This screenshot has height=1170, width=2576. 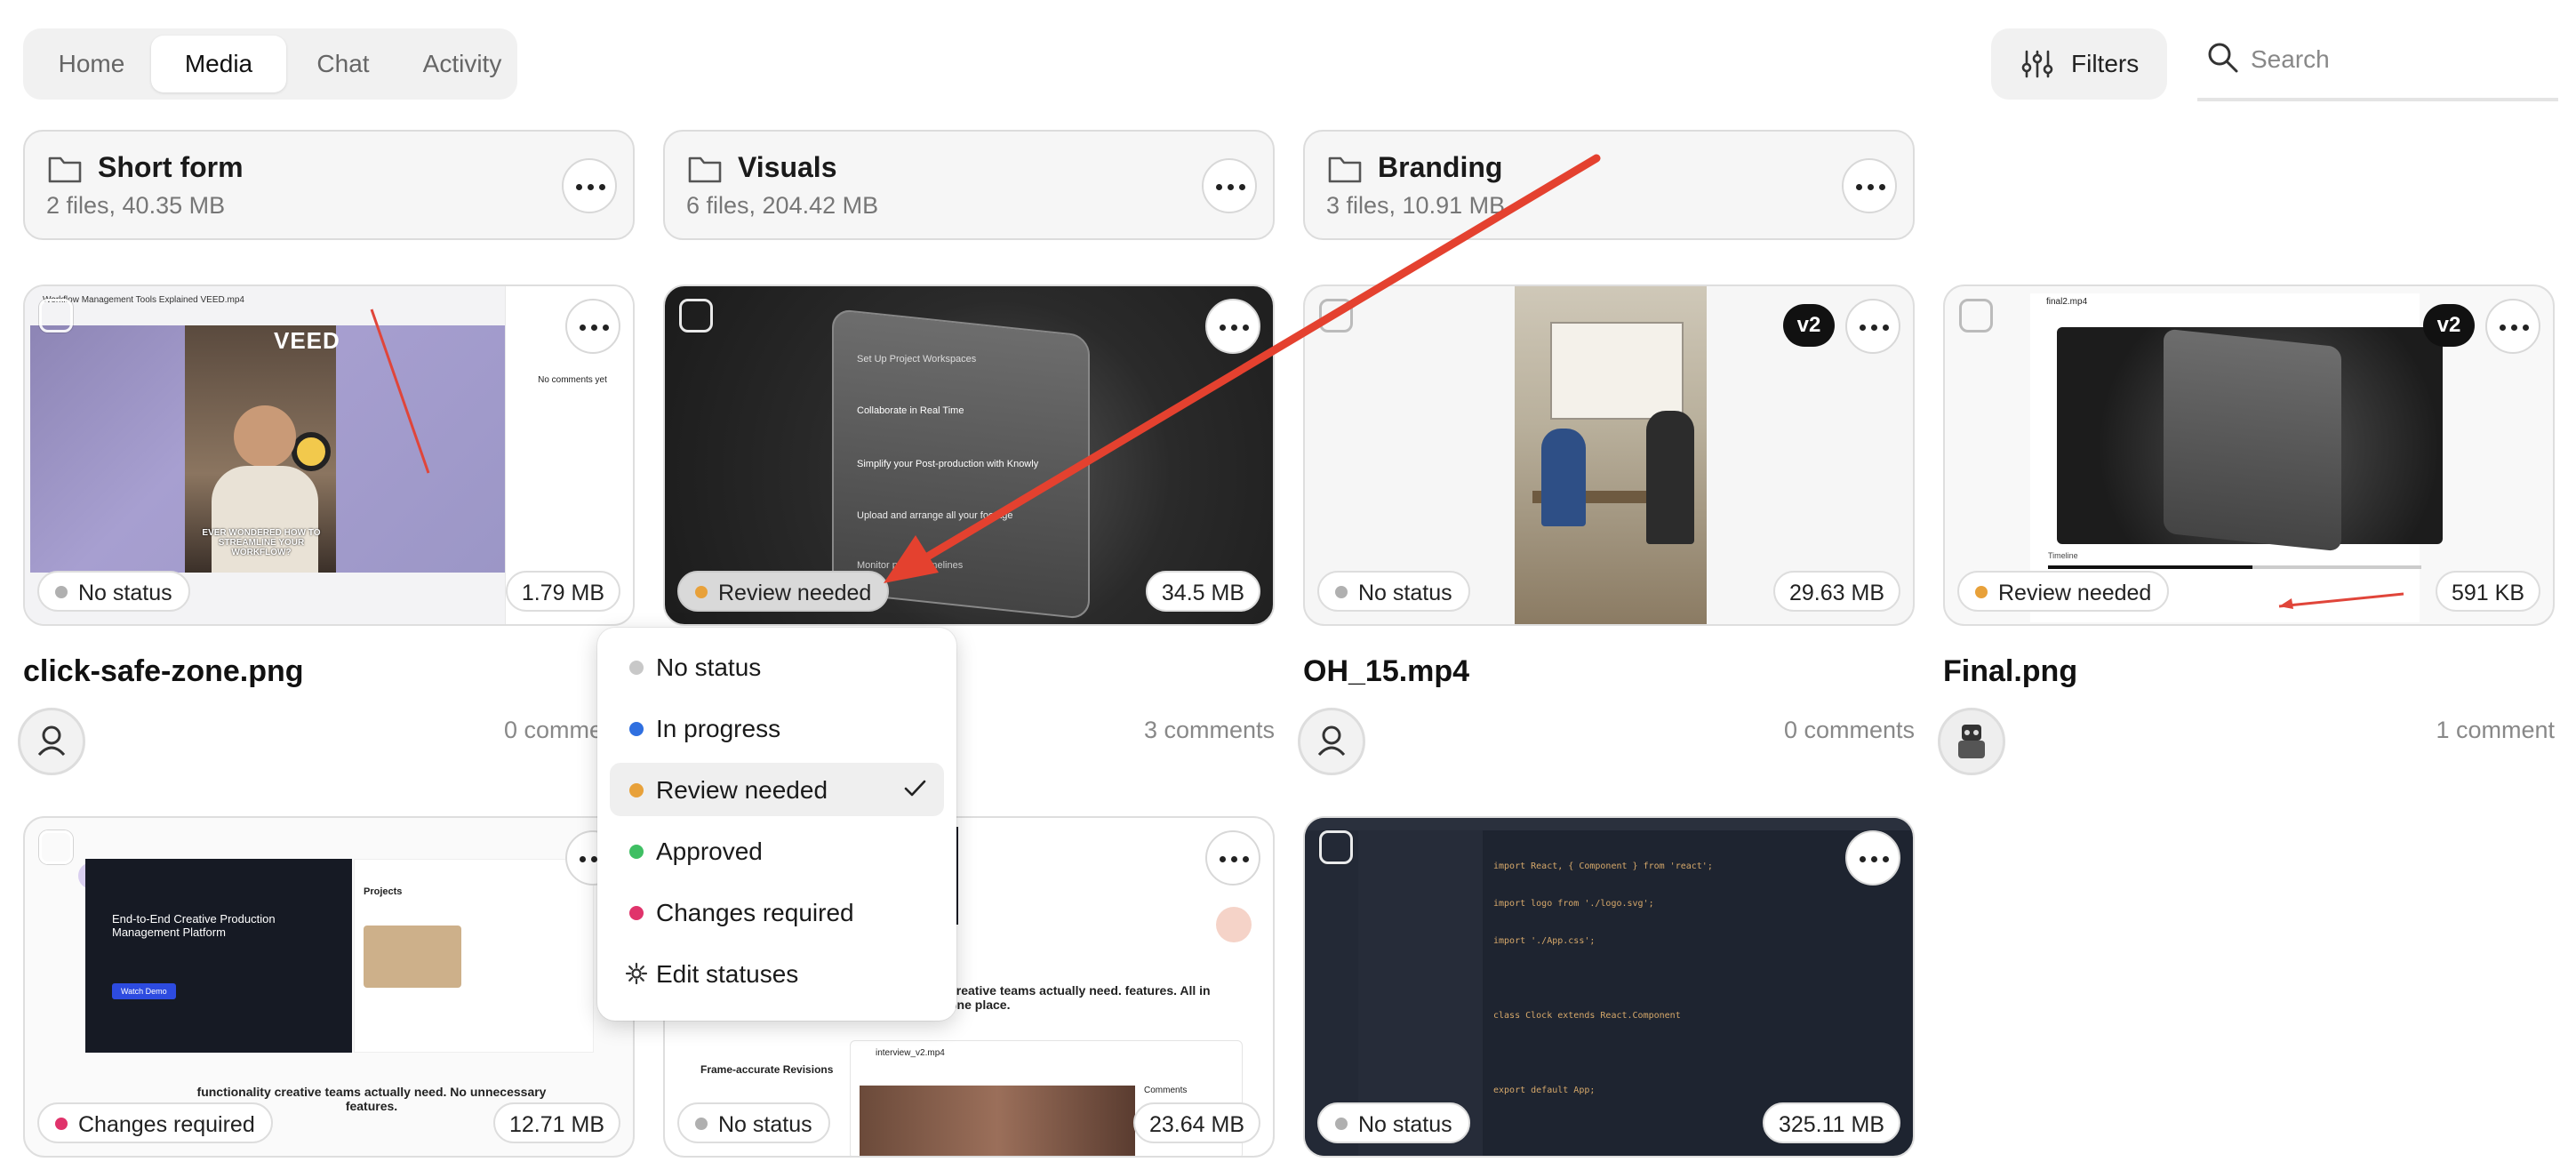 I want to click on status-option-label: Approved, so click(x=709, y=851).